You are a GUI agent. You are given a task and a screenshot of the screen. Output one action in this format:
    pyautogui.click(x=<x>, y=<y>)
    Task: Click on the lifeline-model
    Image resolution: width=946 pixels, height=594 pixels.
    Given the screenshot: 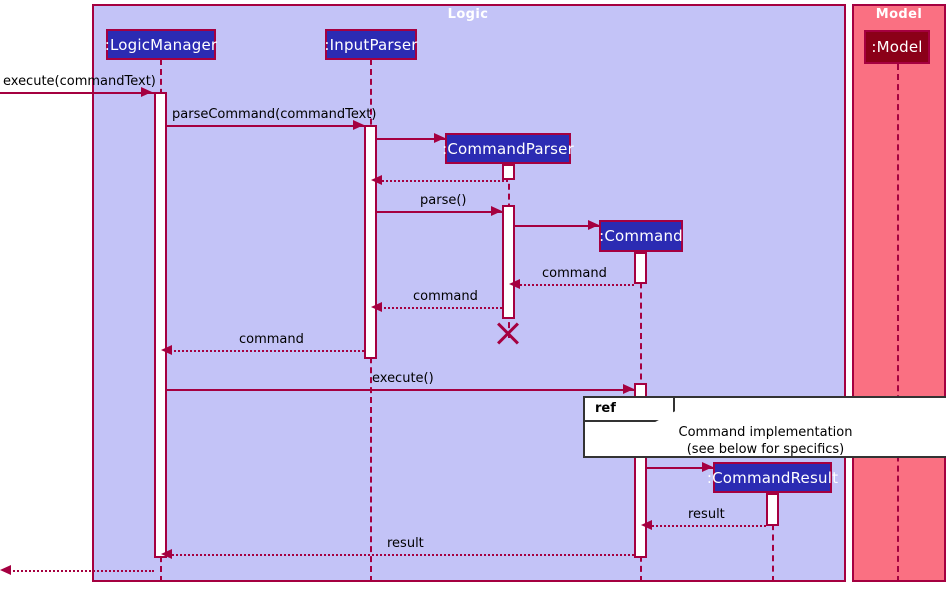 What is the action you would take?
    pyautogui.click(x=898, y=323)
    